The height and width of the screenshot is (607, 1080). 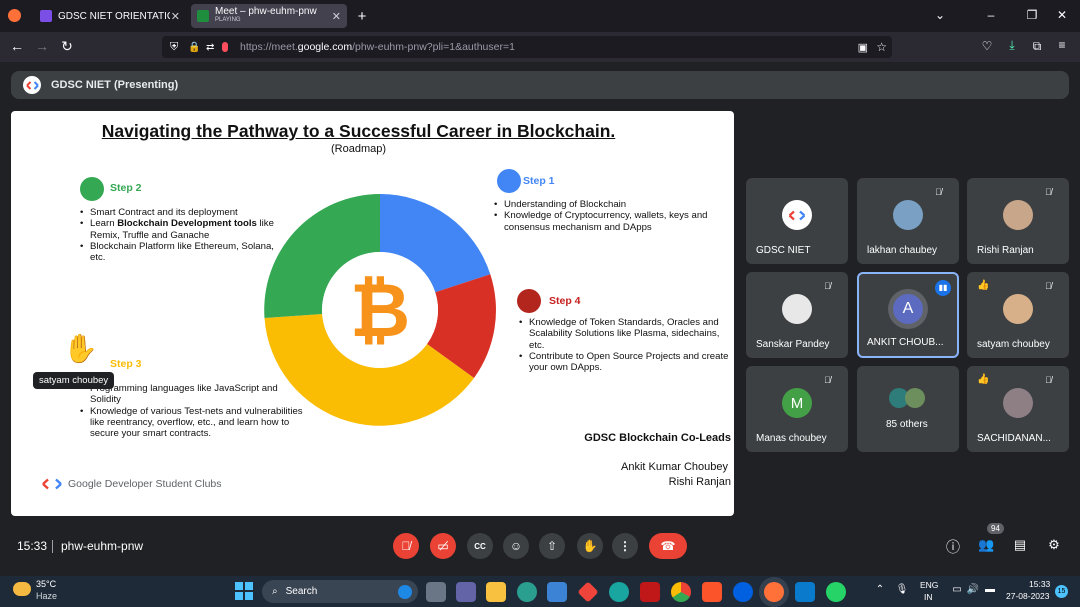 I want to click on whatsapp-icon, so click(x=836, y=592).